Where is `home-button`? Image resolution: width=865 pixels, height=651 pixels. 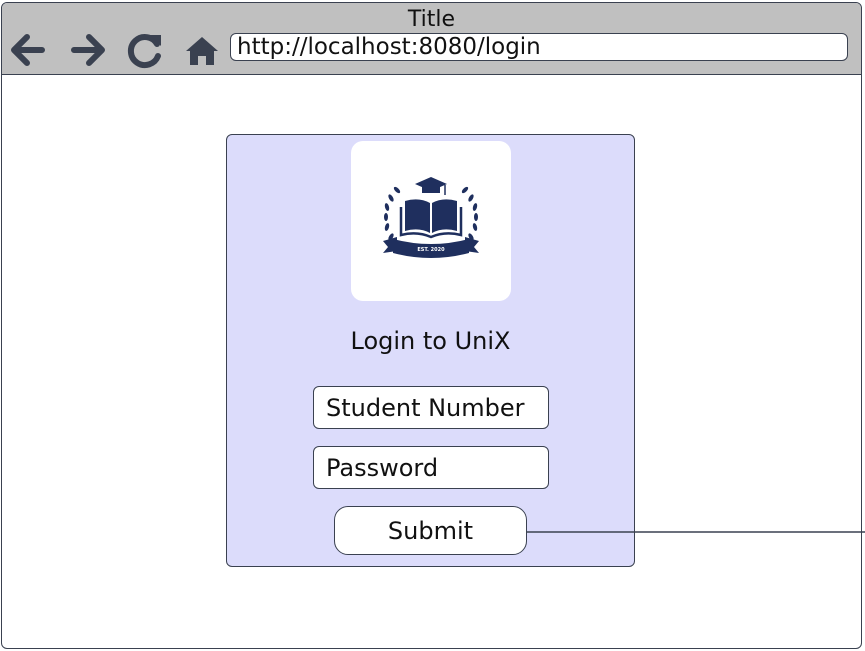
home-button is located at coordinates (202, 50).